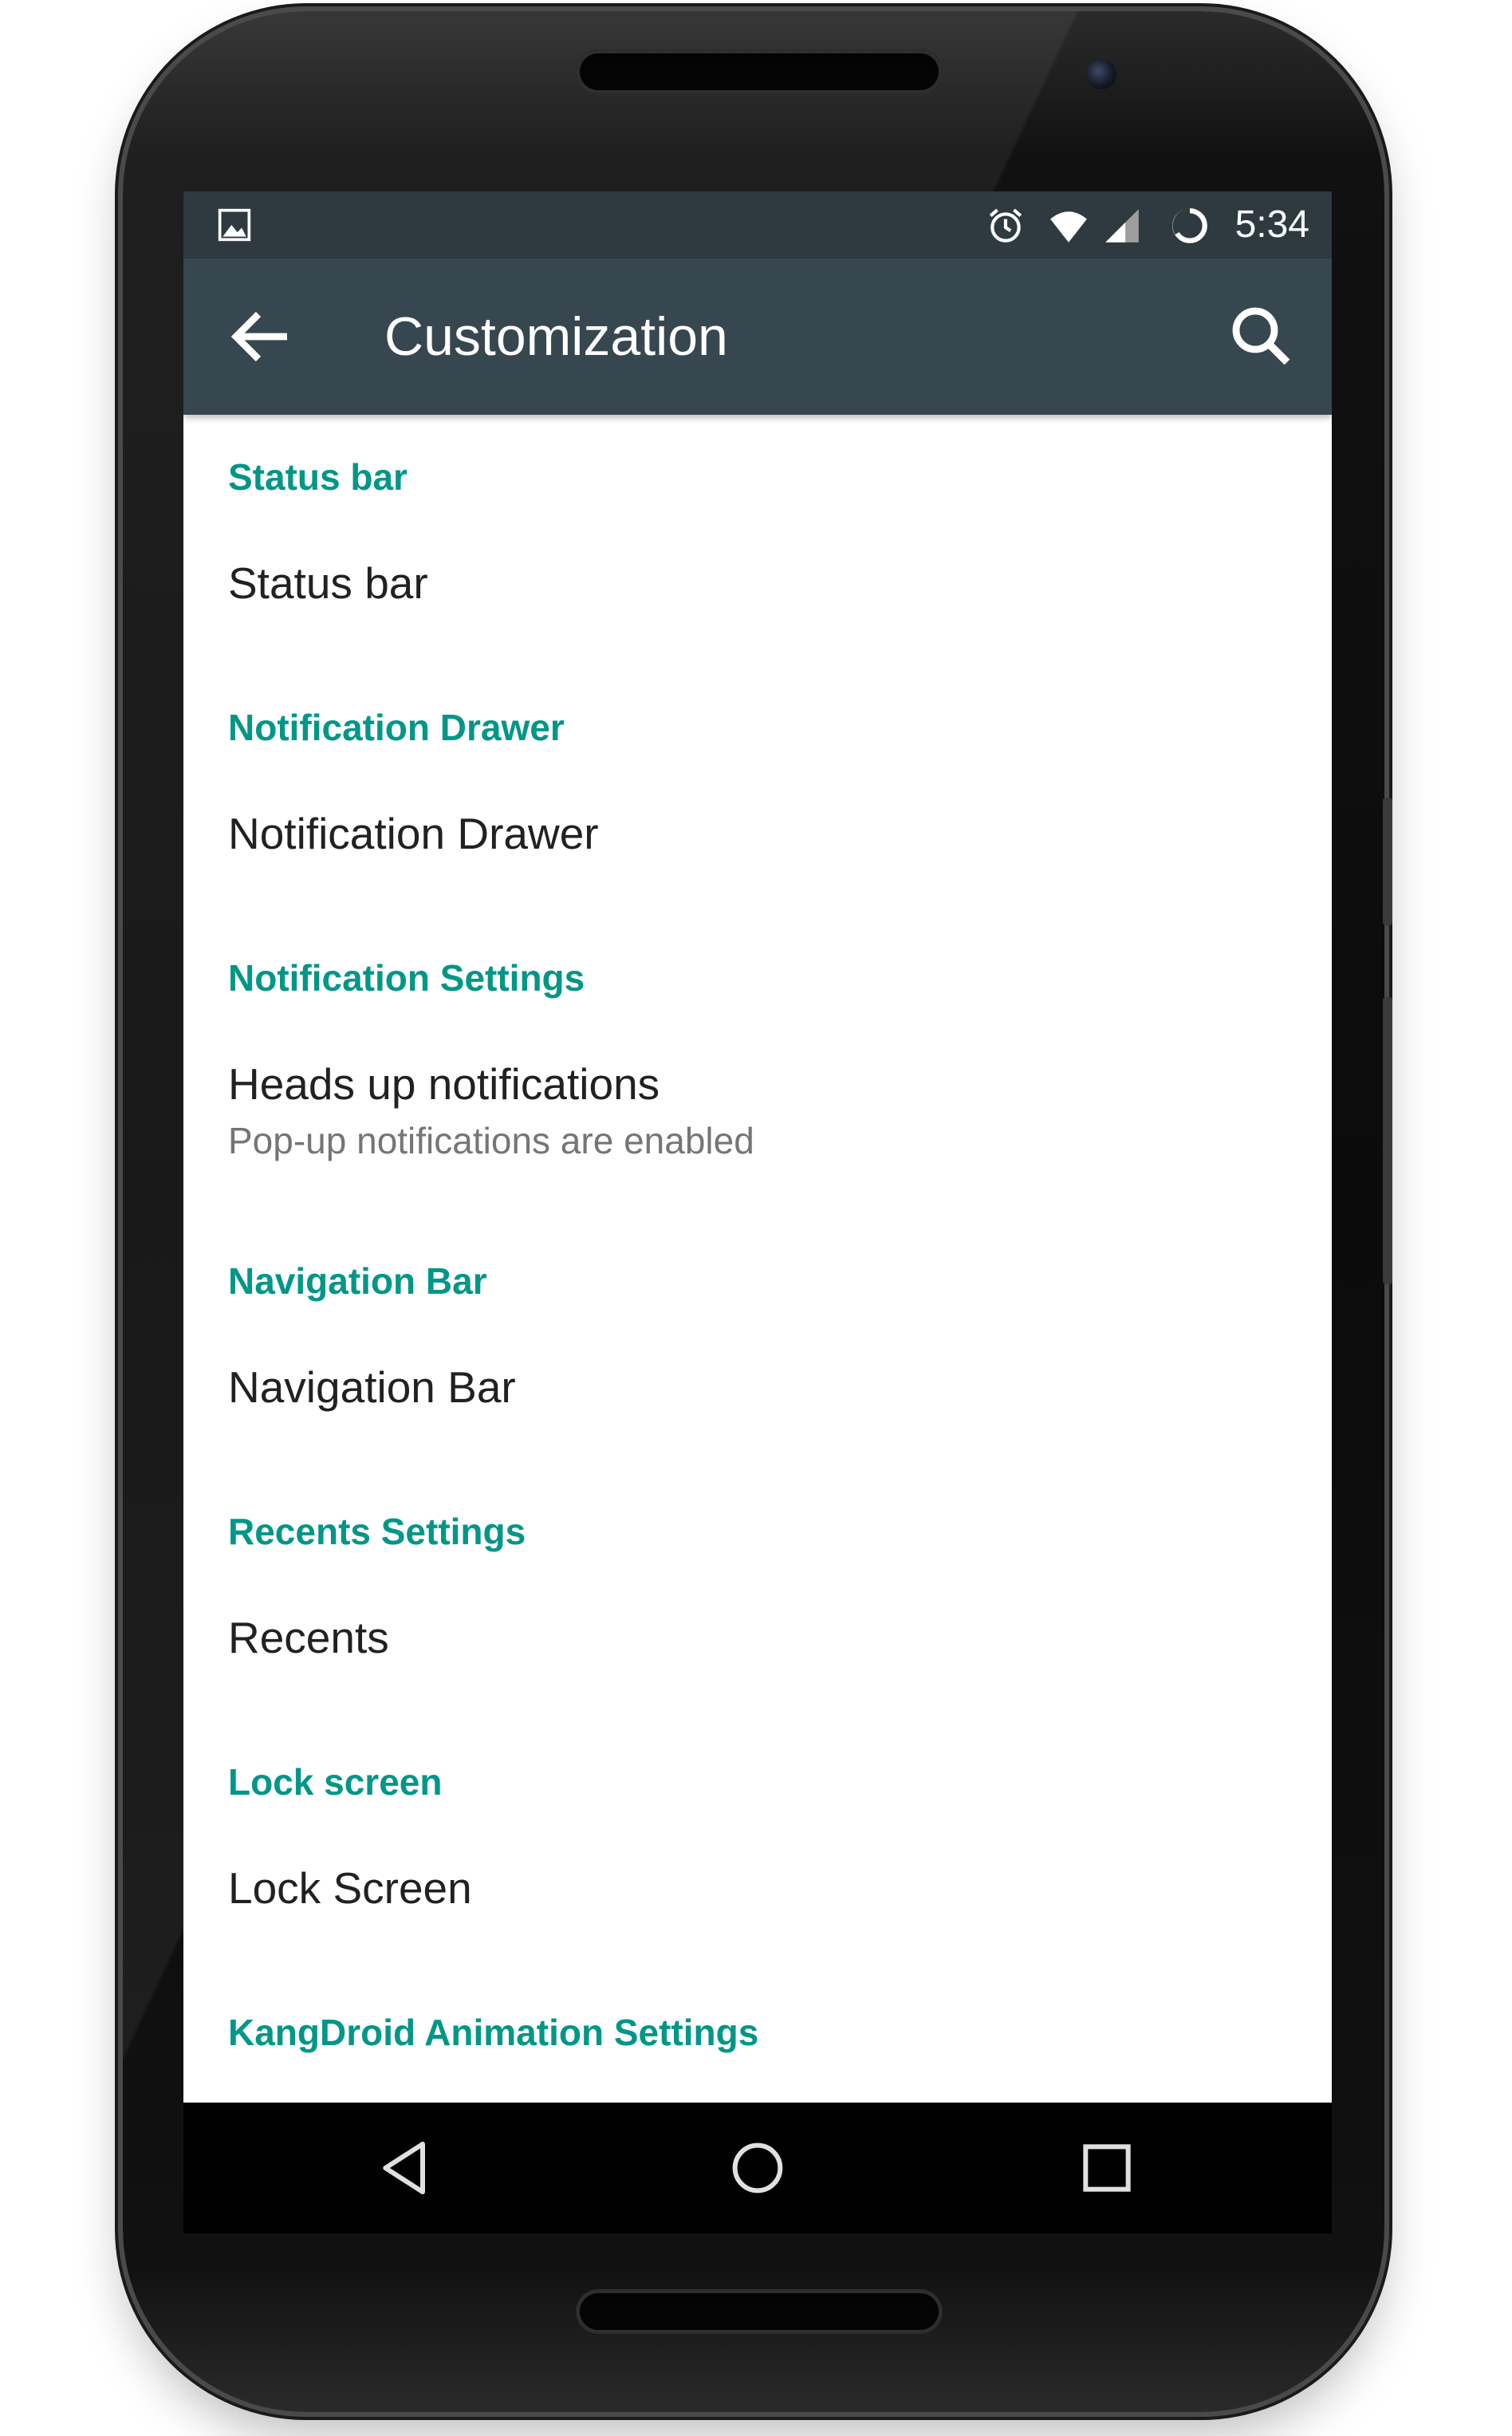 The width and height of the screenshot is (1512, 2436). I want to click on category-notification-drawer: Notification Drawer, so click(396, 728).